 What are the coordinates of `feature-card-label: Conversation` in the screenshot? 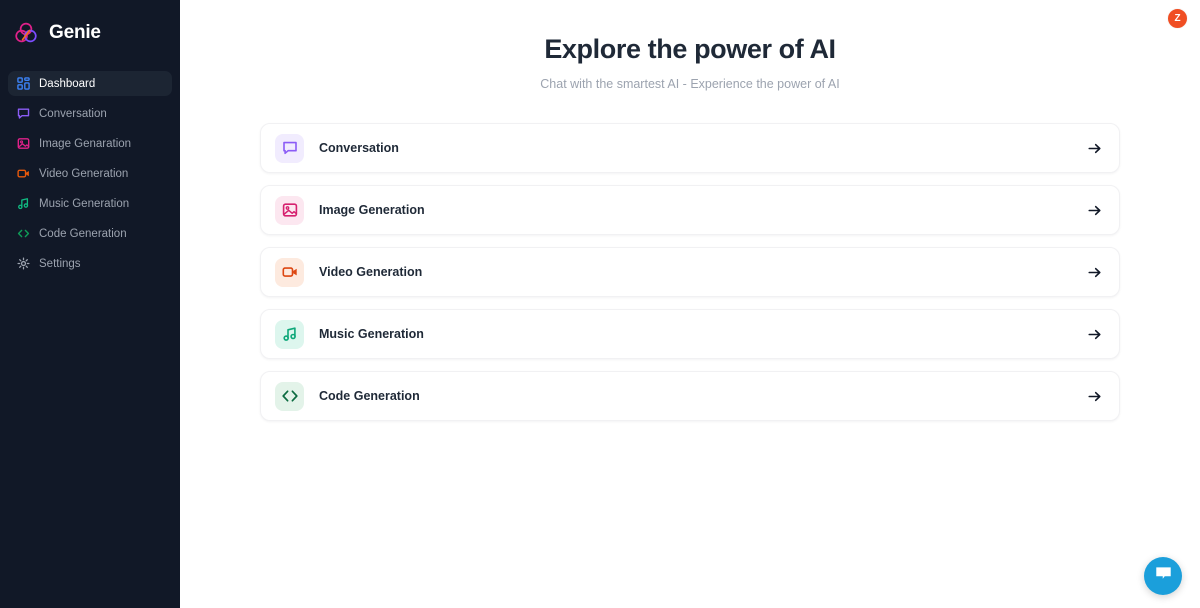 It's located at (359, 148).